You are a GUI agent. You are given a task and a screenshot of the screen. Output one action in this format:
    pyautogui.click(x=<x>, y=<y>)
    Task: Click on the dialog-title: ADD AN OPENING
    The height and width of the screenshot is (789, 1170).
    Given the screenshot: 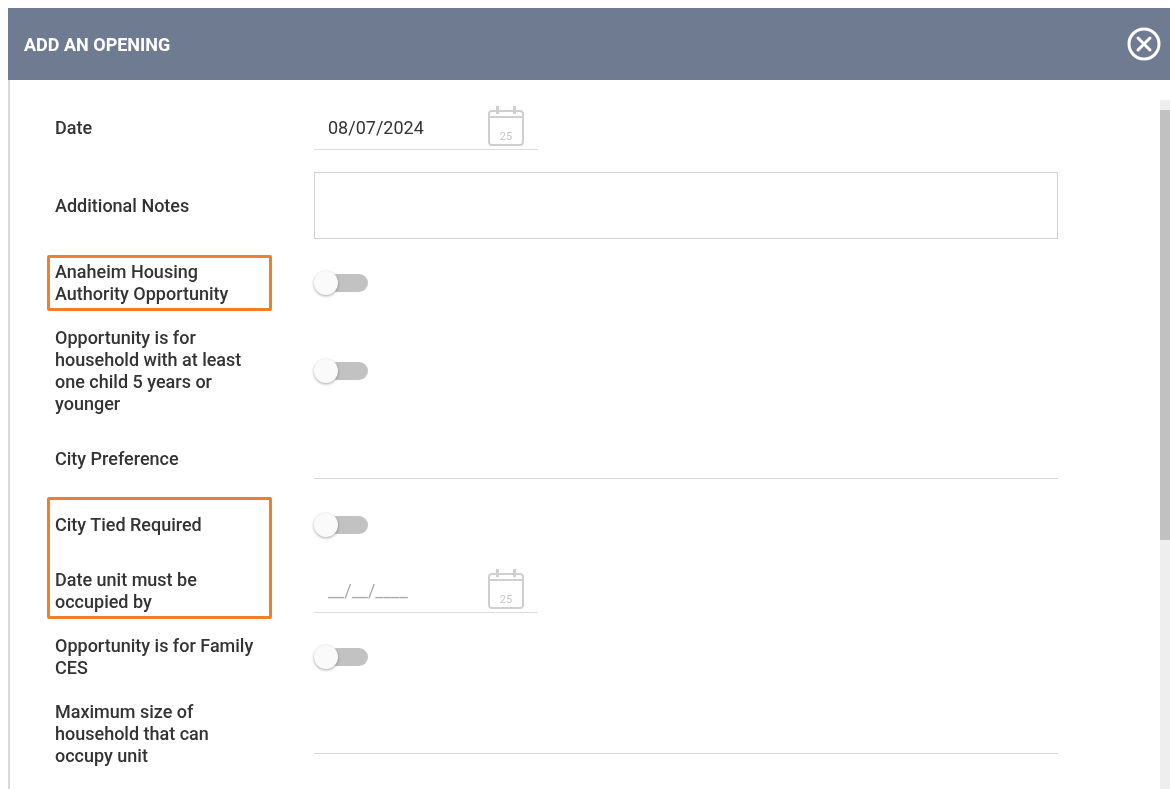 What is the action you would take?
    pyautogui.click(x=97, y=44)
    